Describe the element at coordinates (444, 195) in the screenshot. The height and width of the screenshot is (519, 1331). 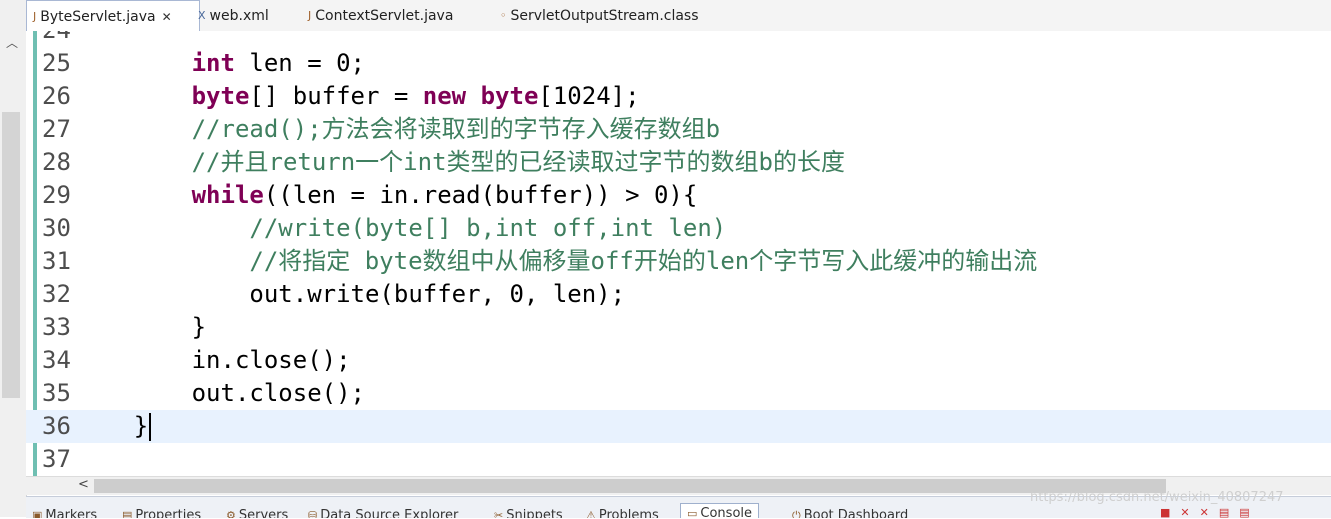
I see `code-text: while((len = in.read(buffer)) > 0){` at that location.